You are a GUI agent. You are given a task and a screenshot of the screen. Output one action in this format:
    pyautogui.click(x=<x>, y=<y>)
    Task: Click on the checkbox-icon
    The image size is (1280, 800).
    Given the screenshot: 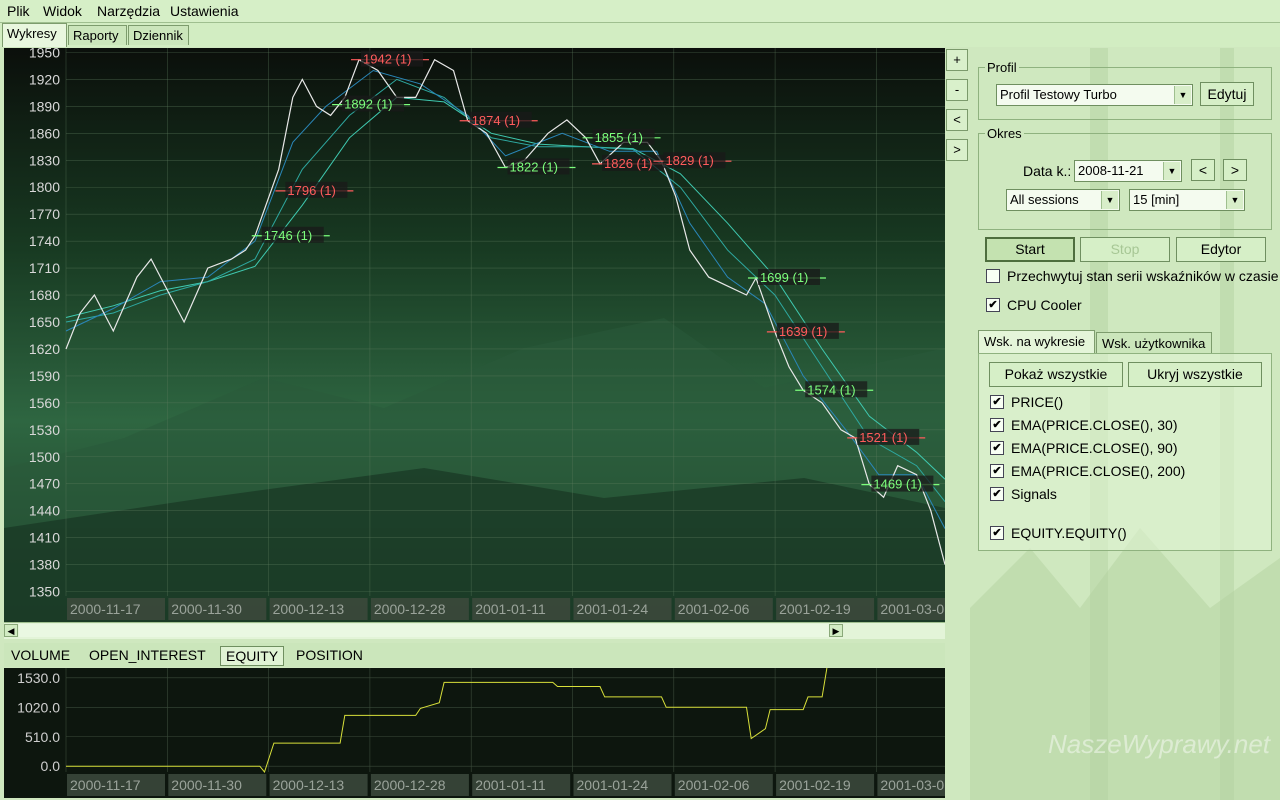 What is the action you would take?
    pyautogui.click(x=993, y=276)
    